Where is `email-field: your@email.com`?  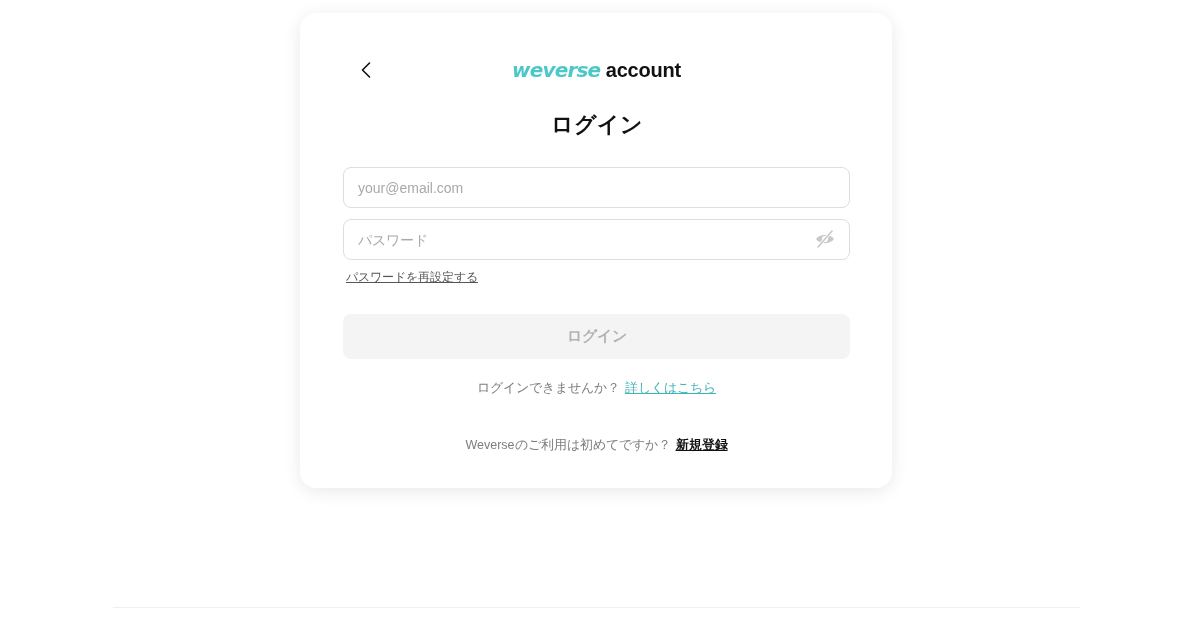
email-field: your@email.com is located at coordinates (596, 187).